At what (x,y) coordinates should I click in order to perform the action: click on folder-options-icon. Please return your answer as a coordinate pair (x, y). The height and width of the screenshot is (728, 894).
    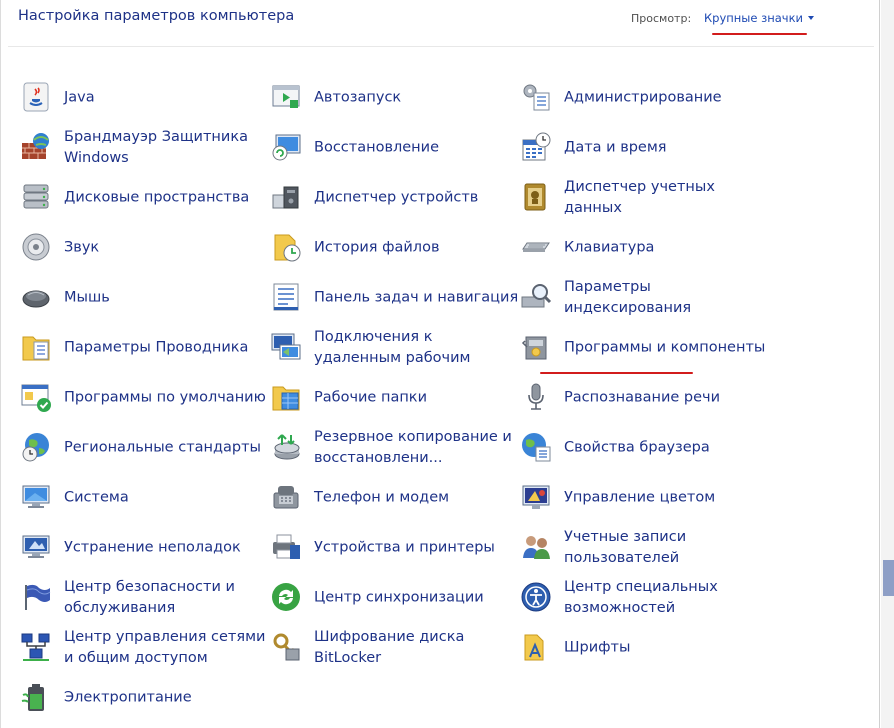
    Looking at the image, I should click on (36, 347).